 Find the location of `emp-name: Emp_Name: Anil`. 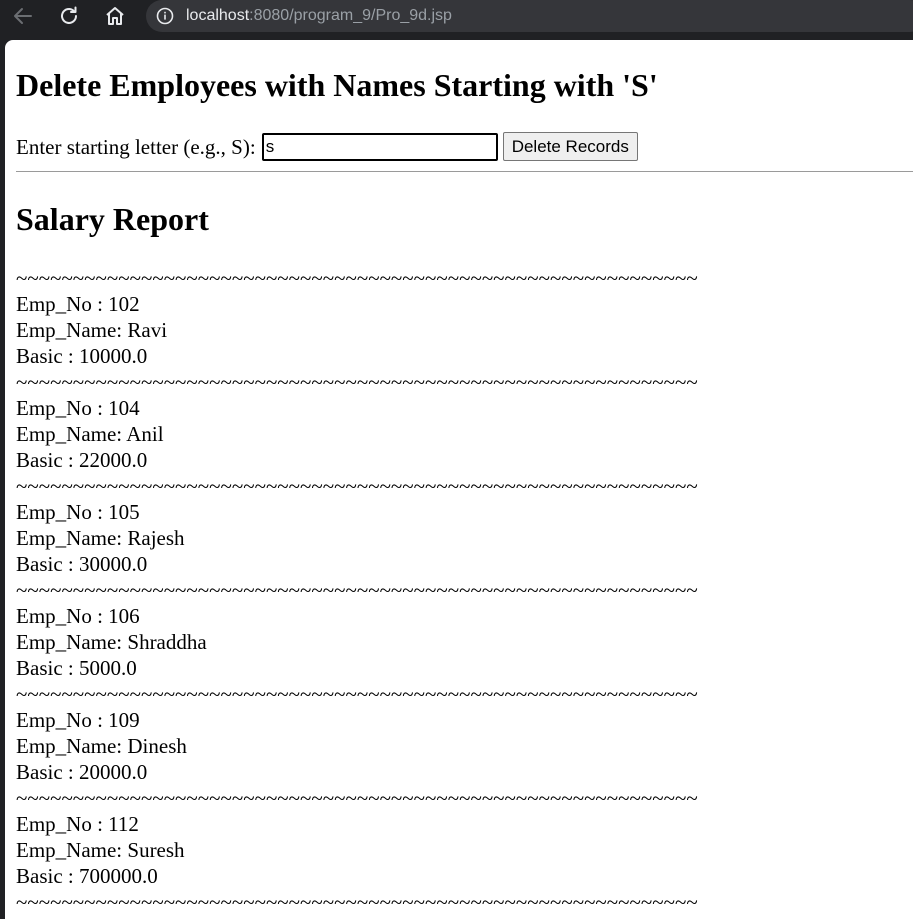

emp-name: Emp_Name: Anil is located at coordinates (90, 434).